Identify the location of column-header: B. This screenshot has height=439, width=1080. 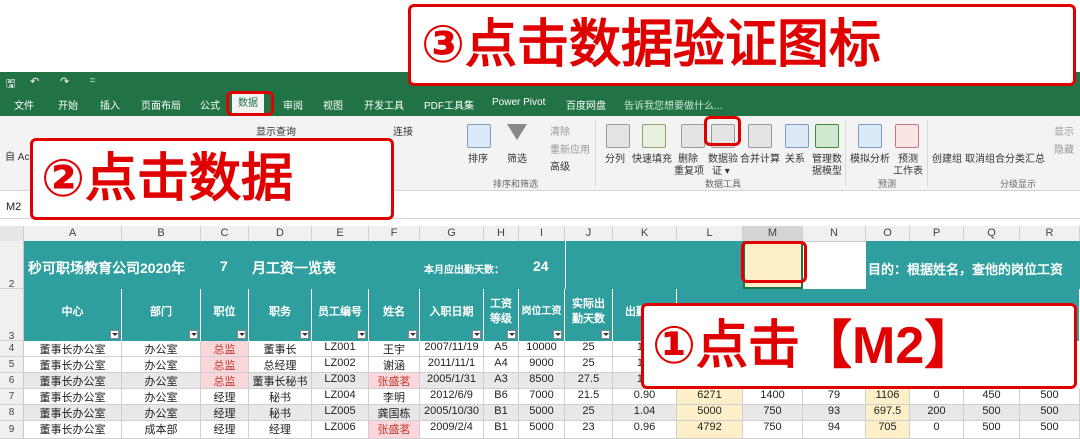
(161, 233).